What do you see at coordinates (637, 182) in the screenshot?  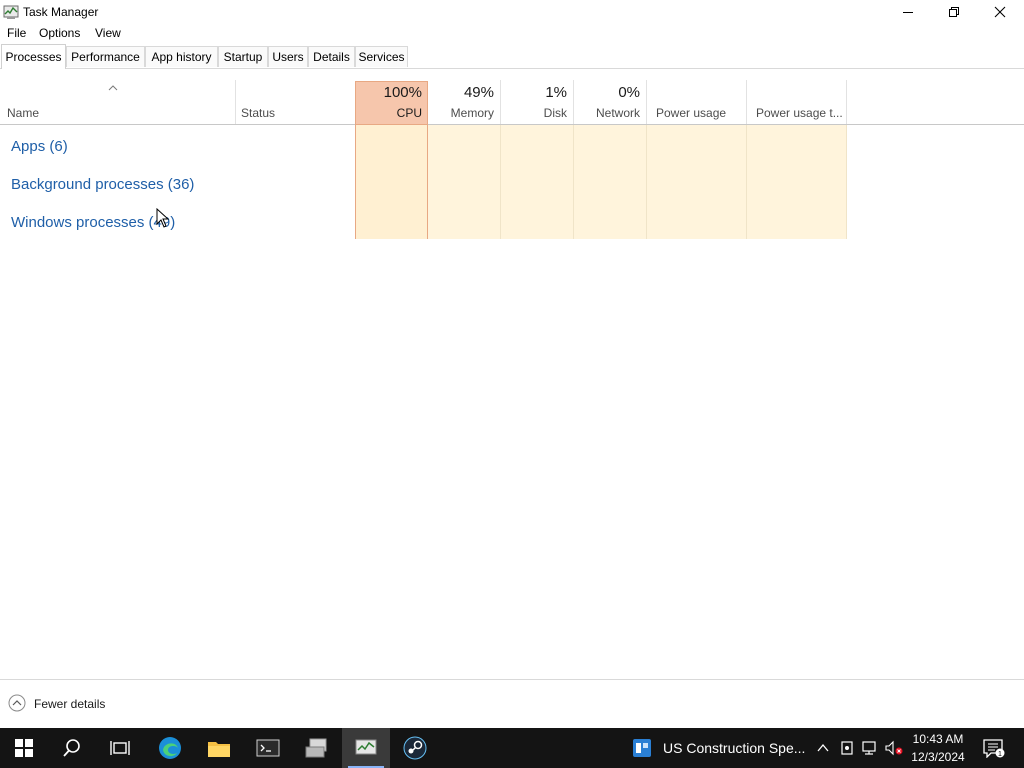 I see `metric-cells` at bounding box center [637, 182].